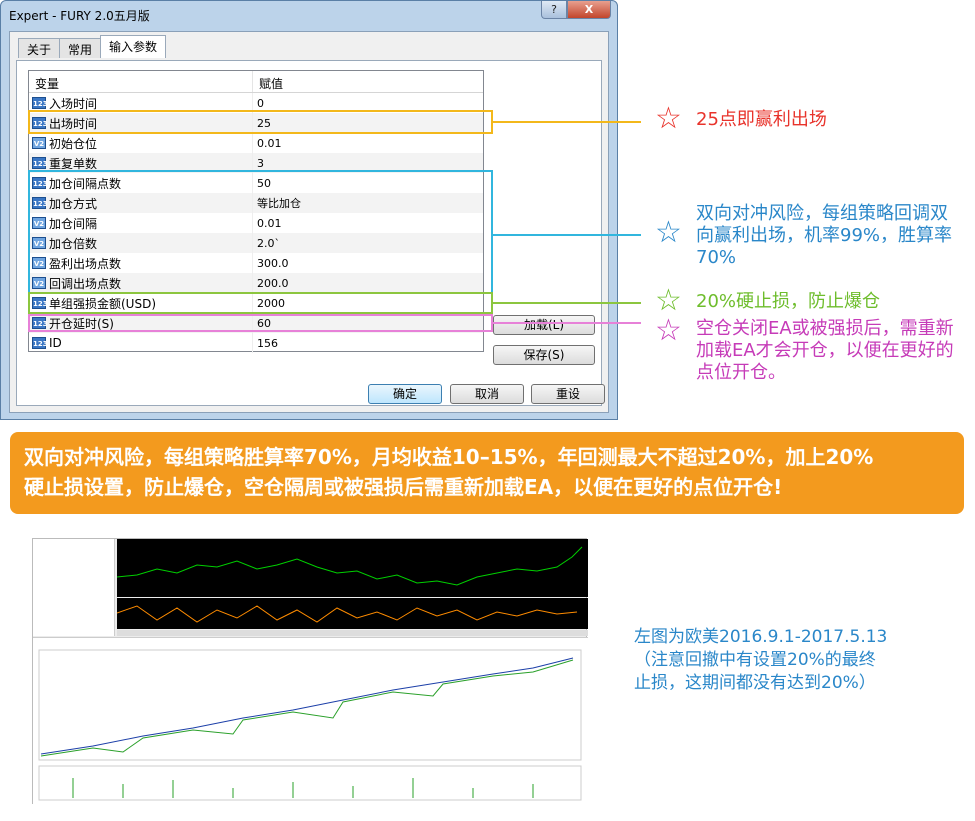  I want to click on ok-button: 确定, so click(405, 394).